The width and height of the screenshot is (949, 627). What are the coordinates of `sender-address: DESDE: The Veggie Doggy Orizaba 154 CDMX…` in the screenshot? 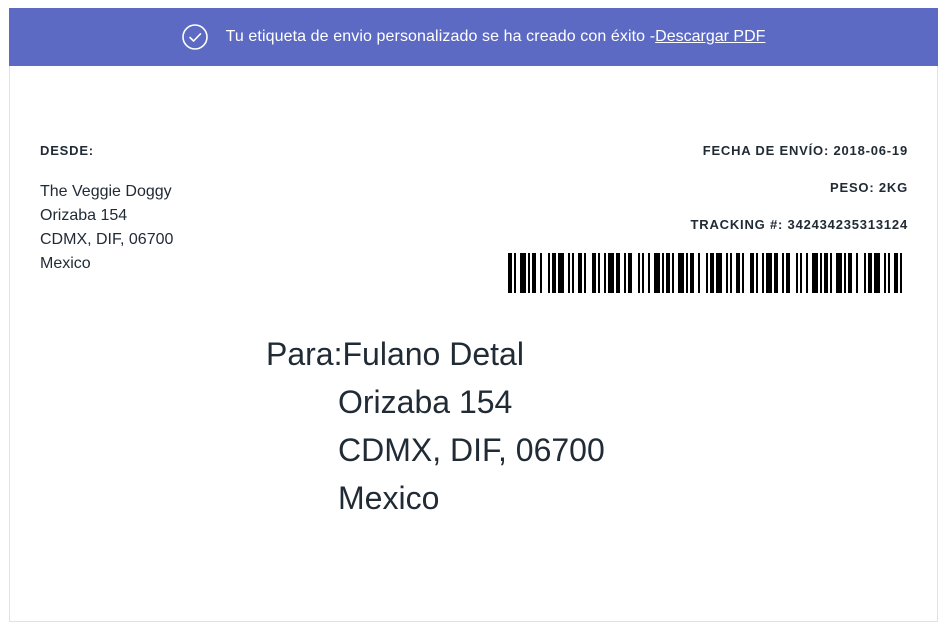 It's located at (106, 209).